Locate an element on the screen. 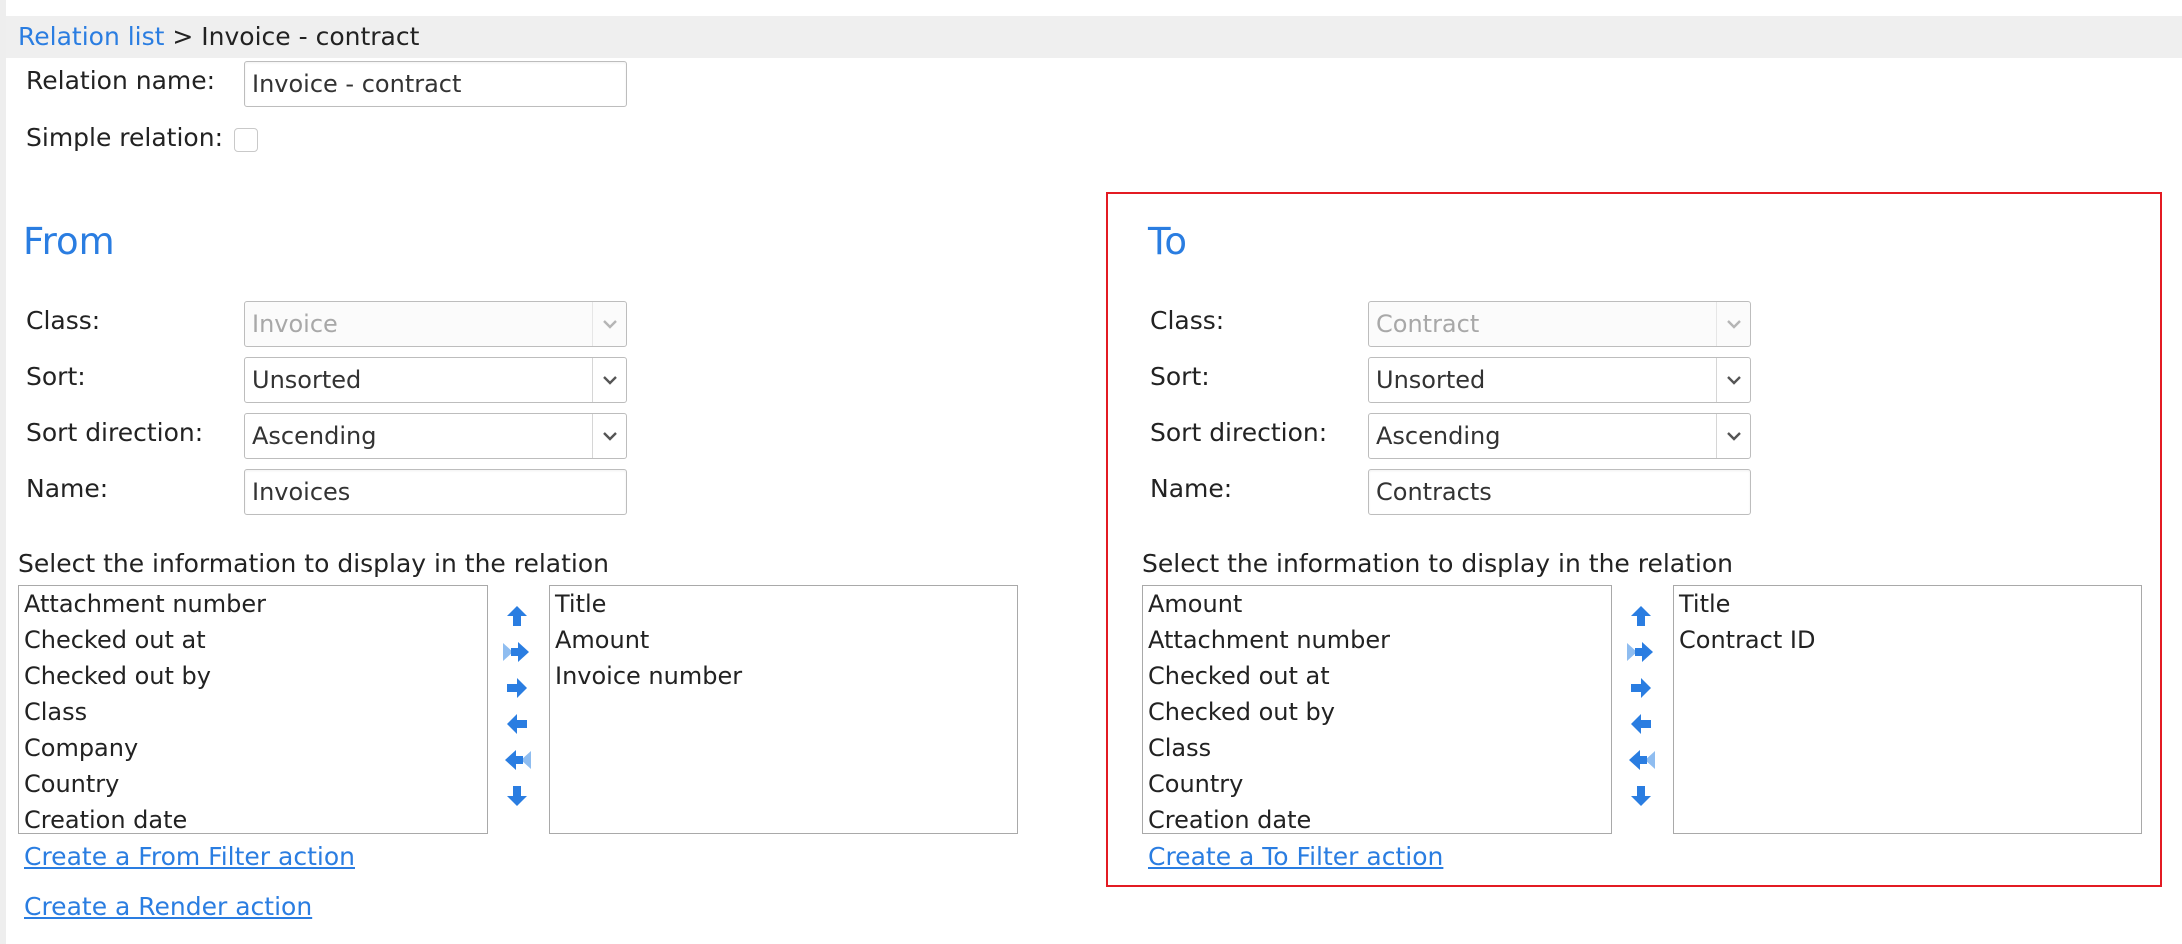 The width and height of the screenshot is (2182, 944). to-sort-value: Unsorted is located at coordinates (1431, 380).